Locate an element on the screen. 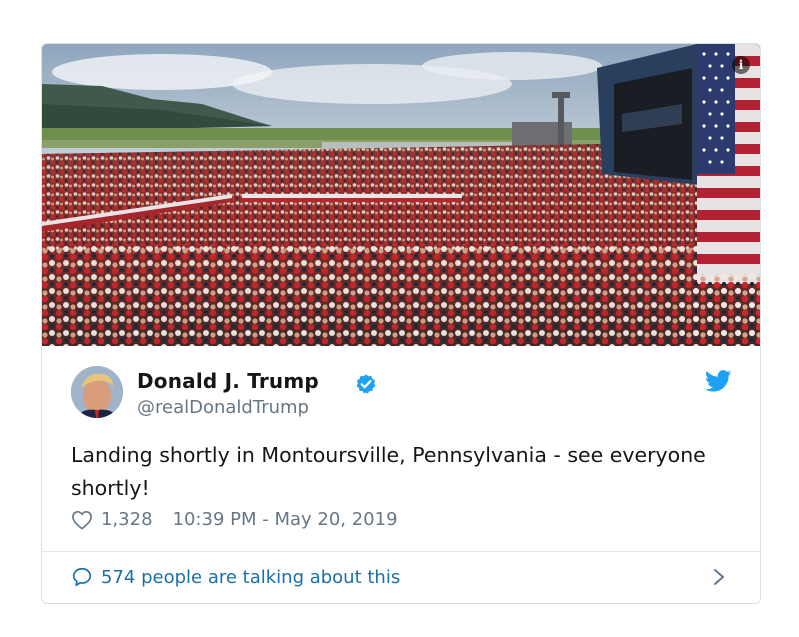 The width and height of the screenshot is (799, 637). verified-badge-icon is located at coordinates (366, 384).